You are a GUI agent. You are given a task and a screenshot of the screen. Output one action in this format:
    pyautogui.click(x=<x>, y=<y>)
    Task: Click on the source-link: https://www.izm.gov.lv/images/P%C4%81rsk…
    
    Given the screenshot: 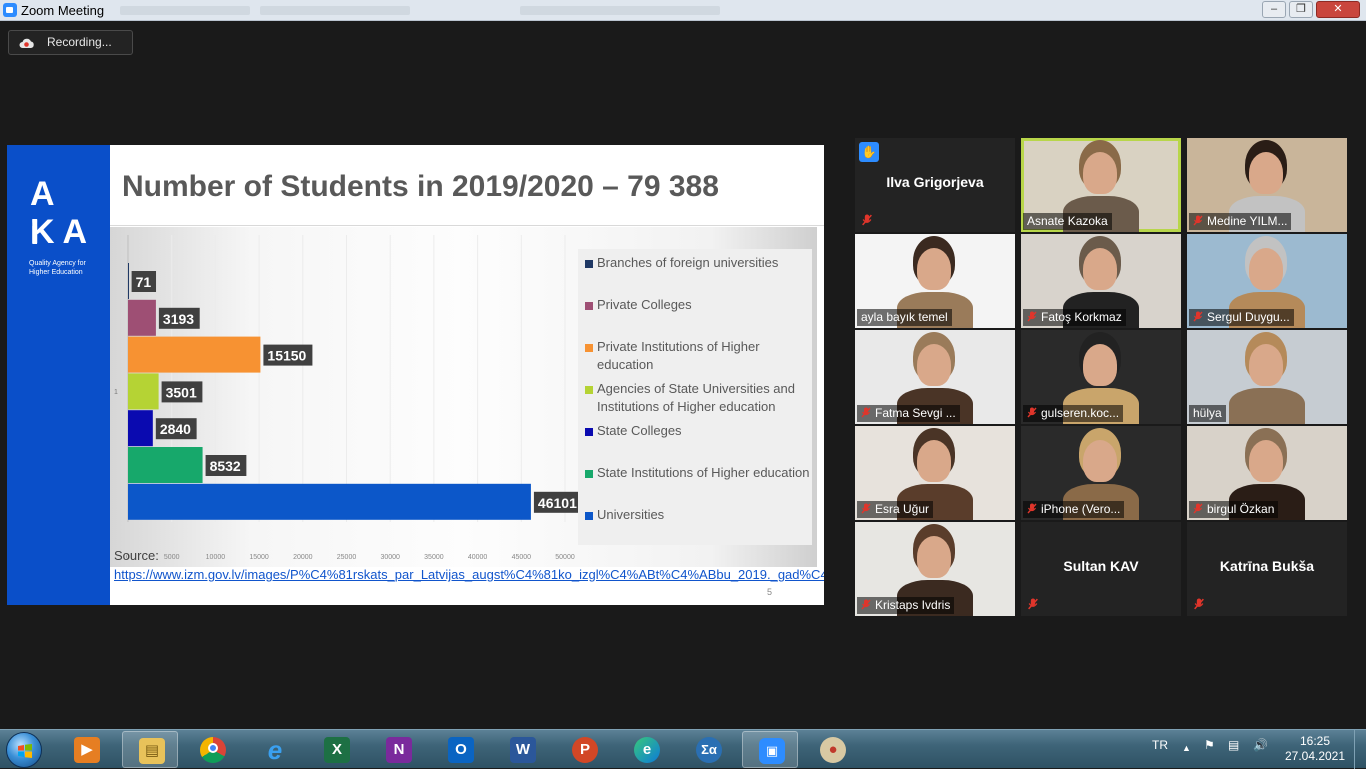 What is the action you would take?
    pyautogui.click(x=469, y=575)
    